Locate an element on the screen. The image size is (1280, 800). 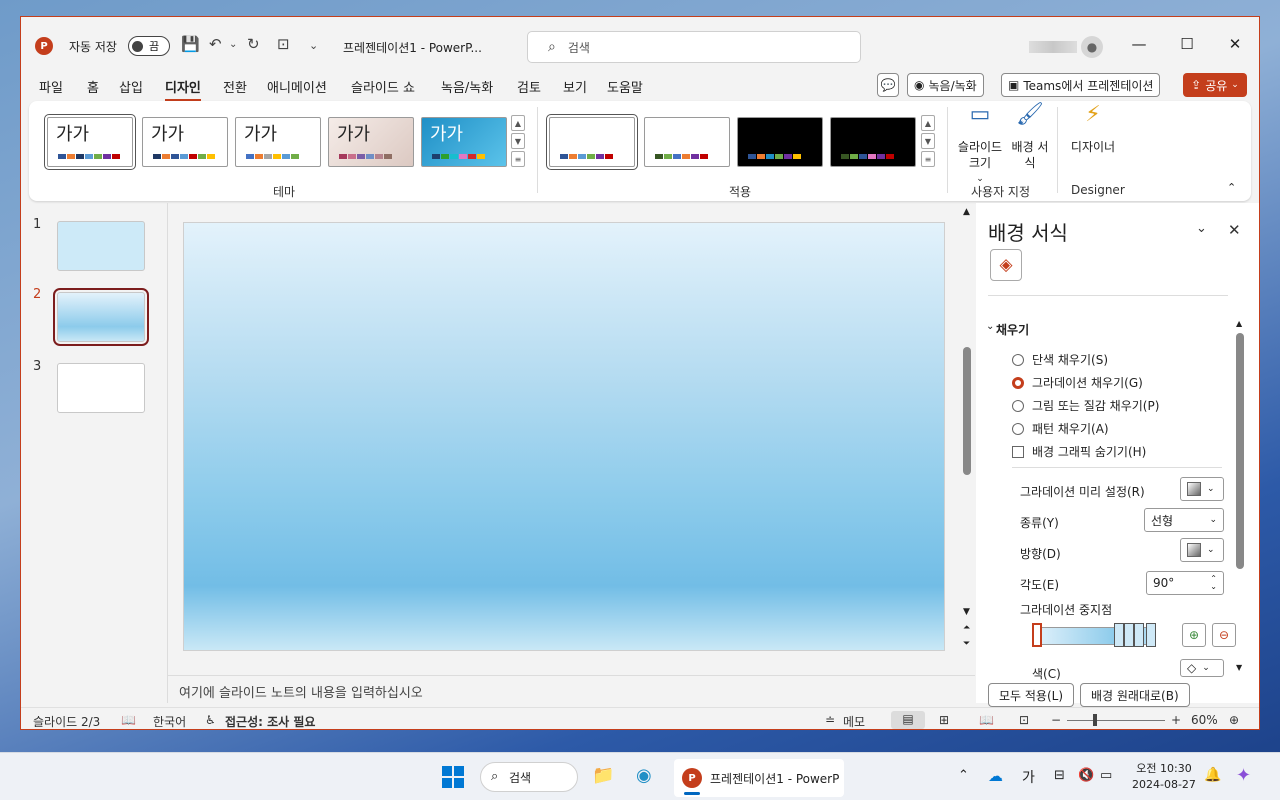
battery-icon: ▭ is located at coordinates (1106, 775).